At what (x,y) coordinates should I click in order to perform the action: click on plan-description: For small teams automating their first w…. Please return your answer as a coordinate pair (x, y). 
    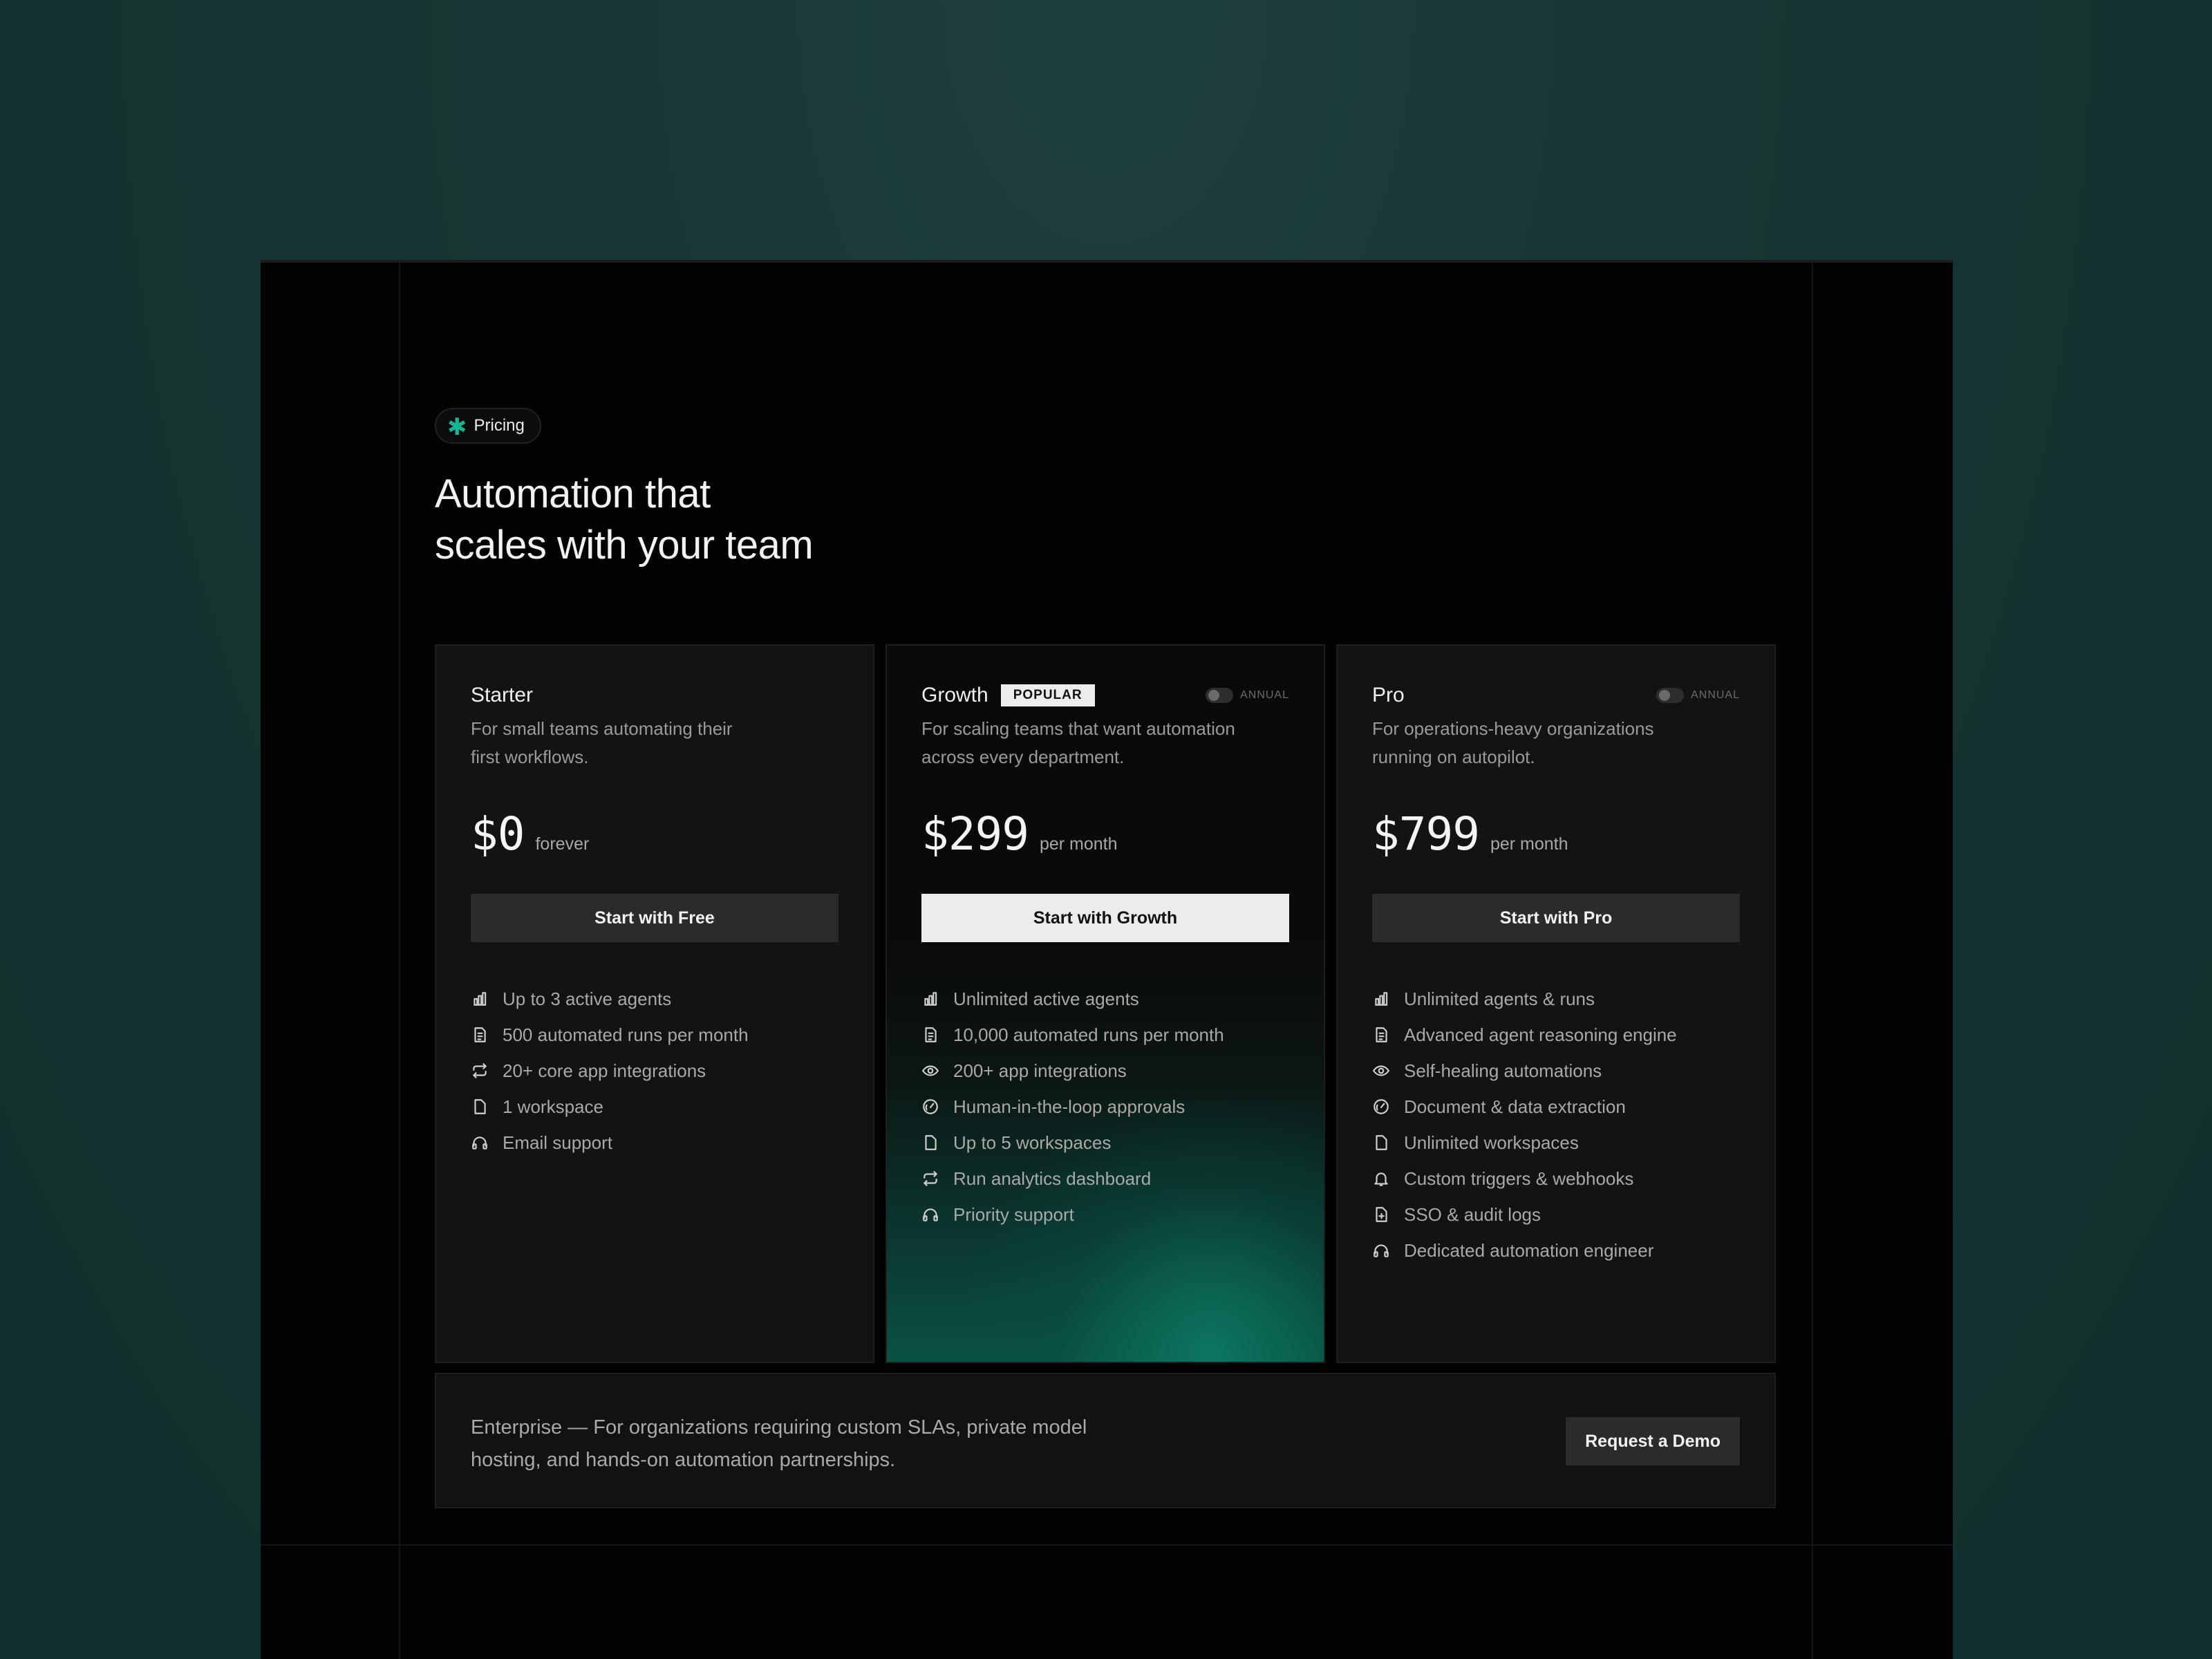
    Looking at the image, I should click on (602, 742).